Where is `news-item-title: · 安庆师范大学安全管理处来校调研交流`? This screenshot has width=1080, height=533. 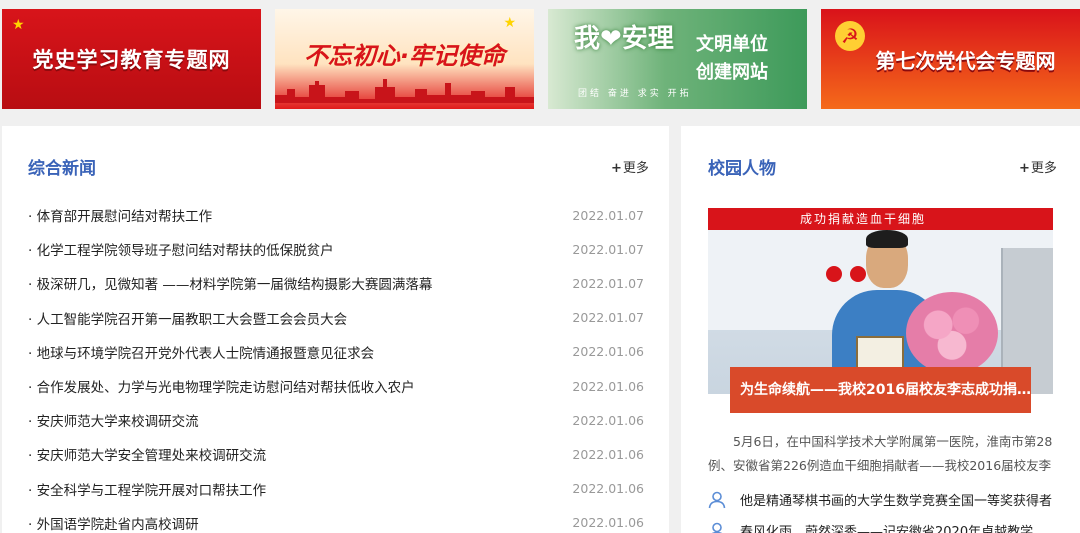 news-item-title: · 安庆师范大学安全管理处来校调研交流 is located at coordinates (147, 456).